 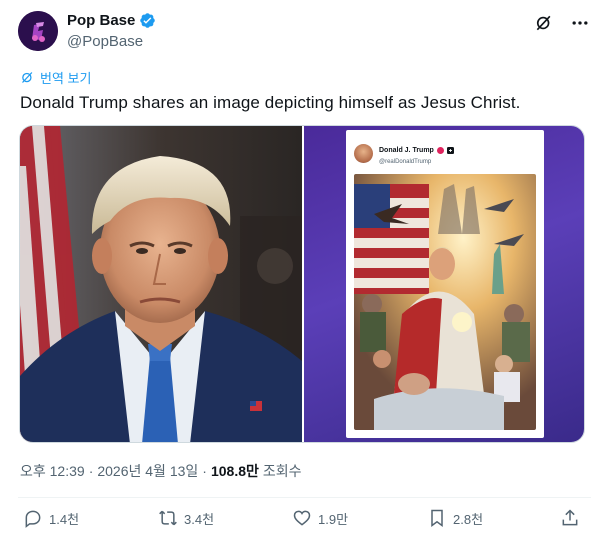 I want to click on translate-icon, so click(x=27, y=77).